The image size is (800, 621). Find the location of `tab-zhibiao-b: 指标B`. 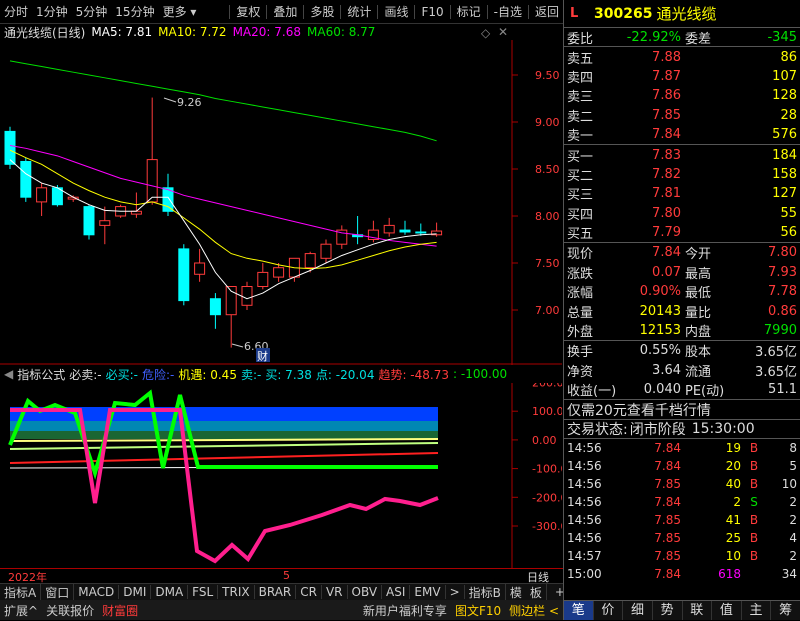

tab-zhibiao-b: 指标B is located at coordinates (485, 592).